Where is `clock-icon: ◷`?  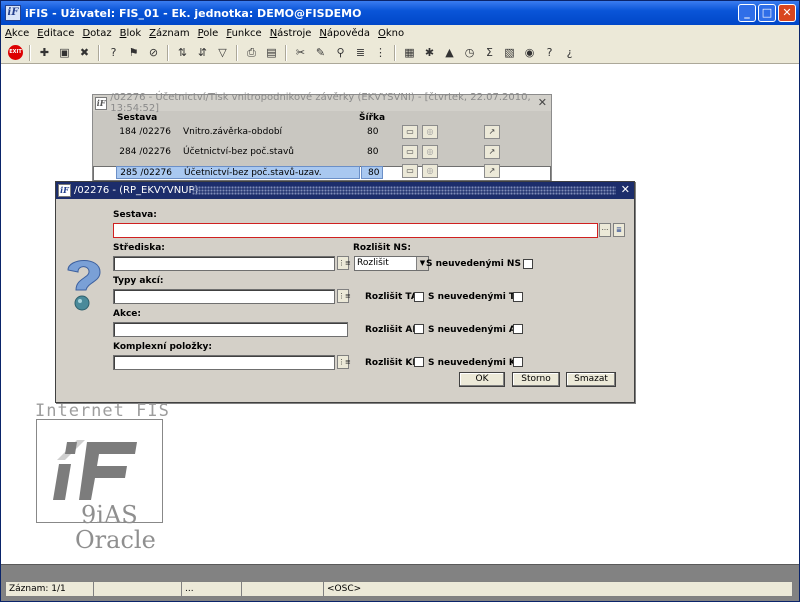
clock-icon: ◷ is located at coordinates (469, 52).